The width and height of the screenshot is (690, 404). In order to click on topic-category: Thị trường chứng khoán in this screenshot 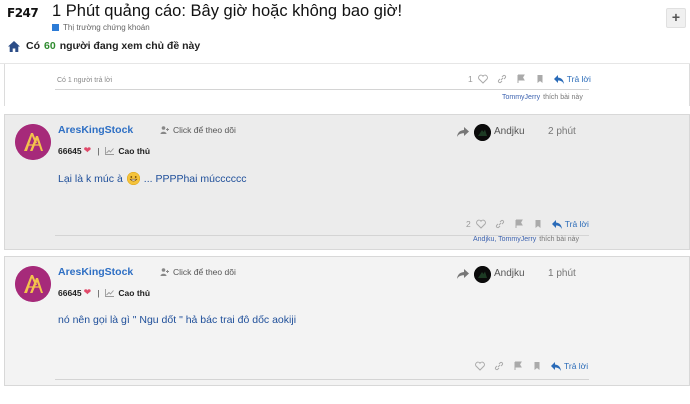, I will do `click(101, 27)`.